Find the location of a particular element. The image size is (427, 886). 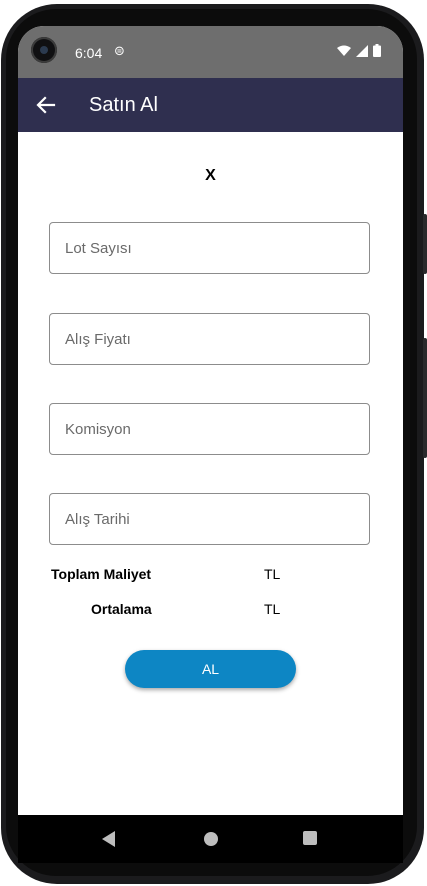

battery-icon is located at coordinates (377, 50).